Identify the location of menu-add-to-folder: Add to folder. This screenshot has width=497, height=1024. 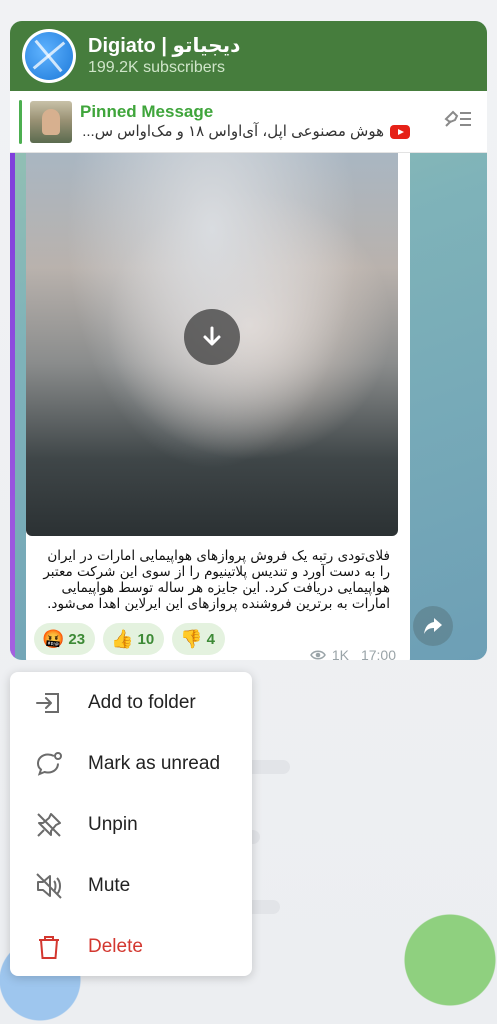
(131, 702).